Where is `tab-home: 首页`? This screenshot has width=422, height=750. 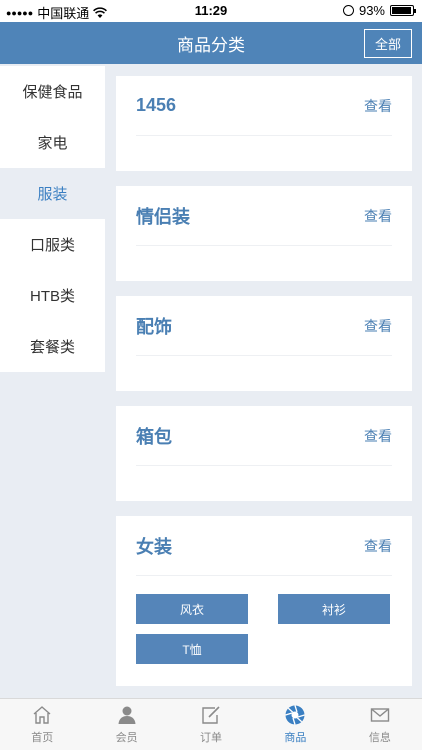 tab-home: 首页 is located at coordinates (42, 724).